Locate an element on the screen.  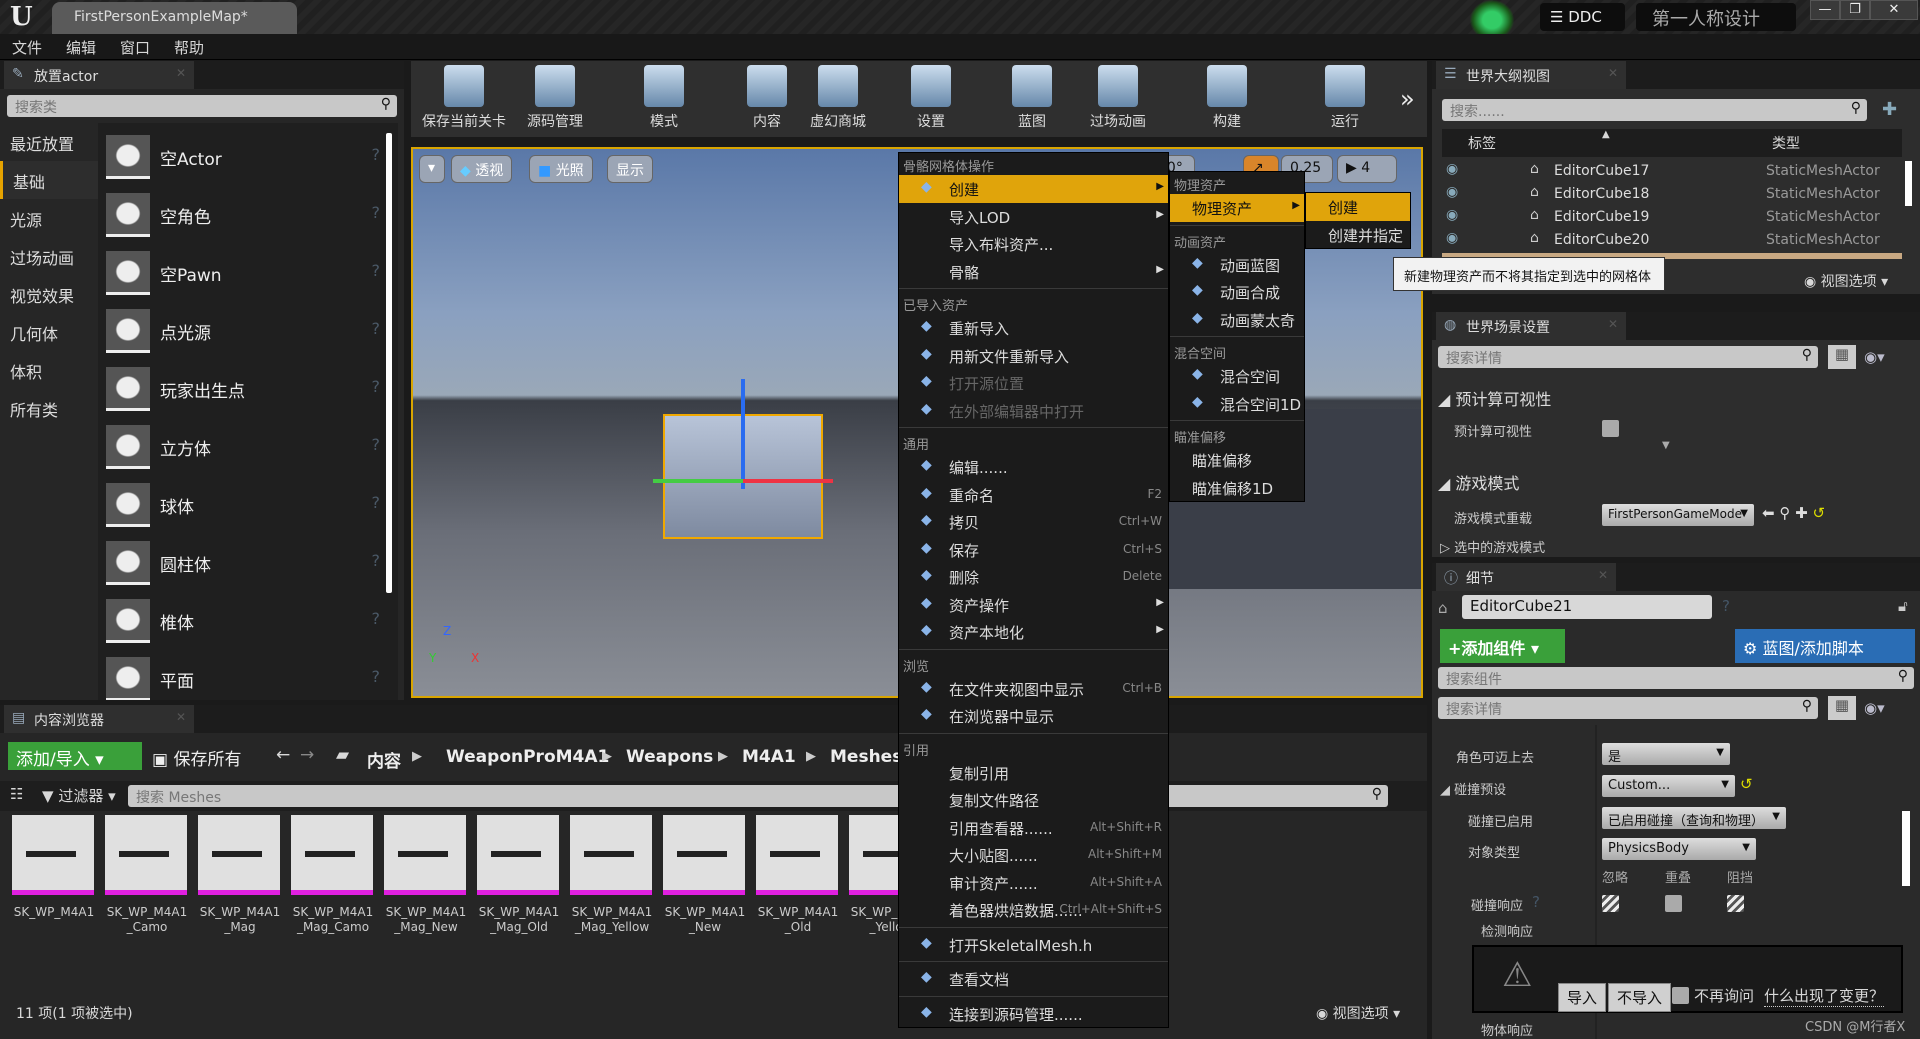
add-folder-icon: ✚ is located at coordinates (1889, 109).